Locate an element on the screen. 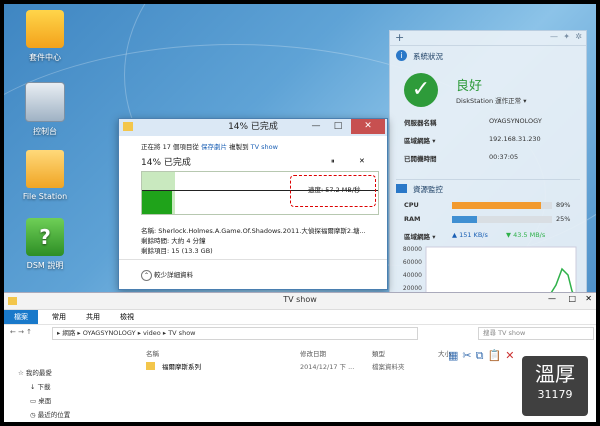 This screenshot has width=600, height=426. remaining-items: 剩餘項目: 15 (13.3 GB) is located at coordinates (177, 251).